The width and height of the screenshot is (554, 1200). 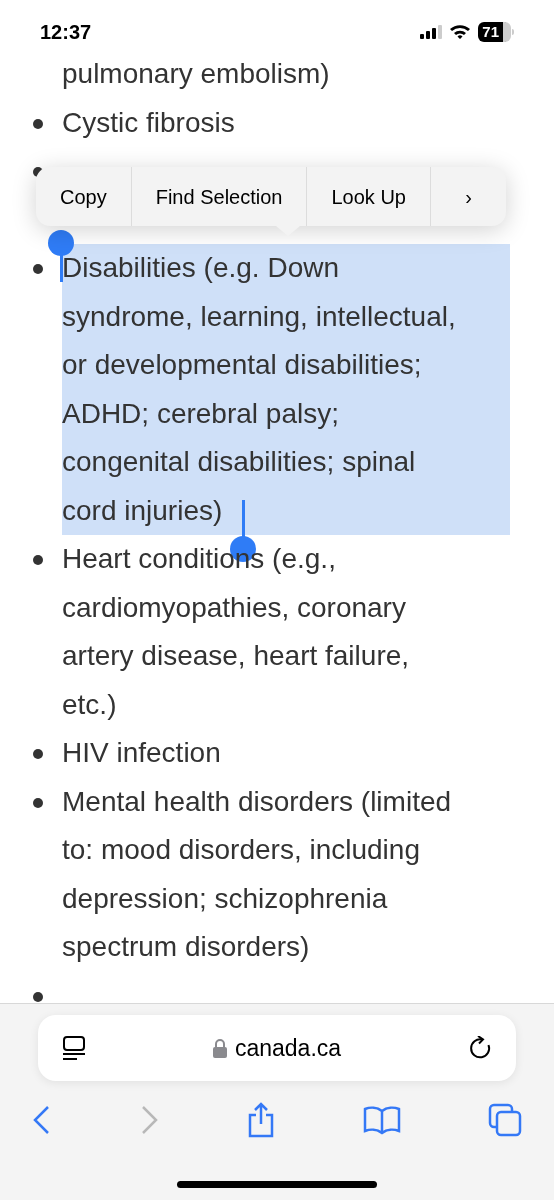 What do you see at coordinates (196, 73) in the screenshot?
I see `list-text: pulmonary embolism)` at bounding box center [196, 73].